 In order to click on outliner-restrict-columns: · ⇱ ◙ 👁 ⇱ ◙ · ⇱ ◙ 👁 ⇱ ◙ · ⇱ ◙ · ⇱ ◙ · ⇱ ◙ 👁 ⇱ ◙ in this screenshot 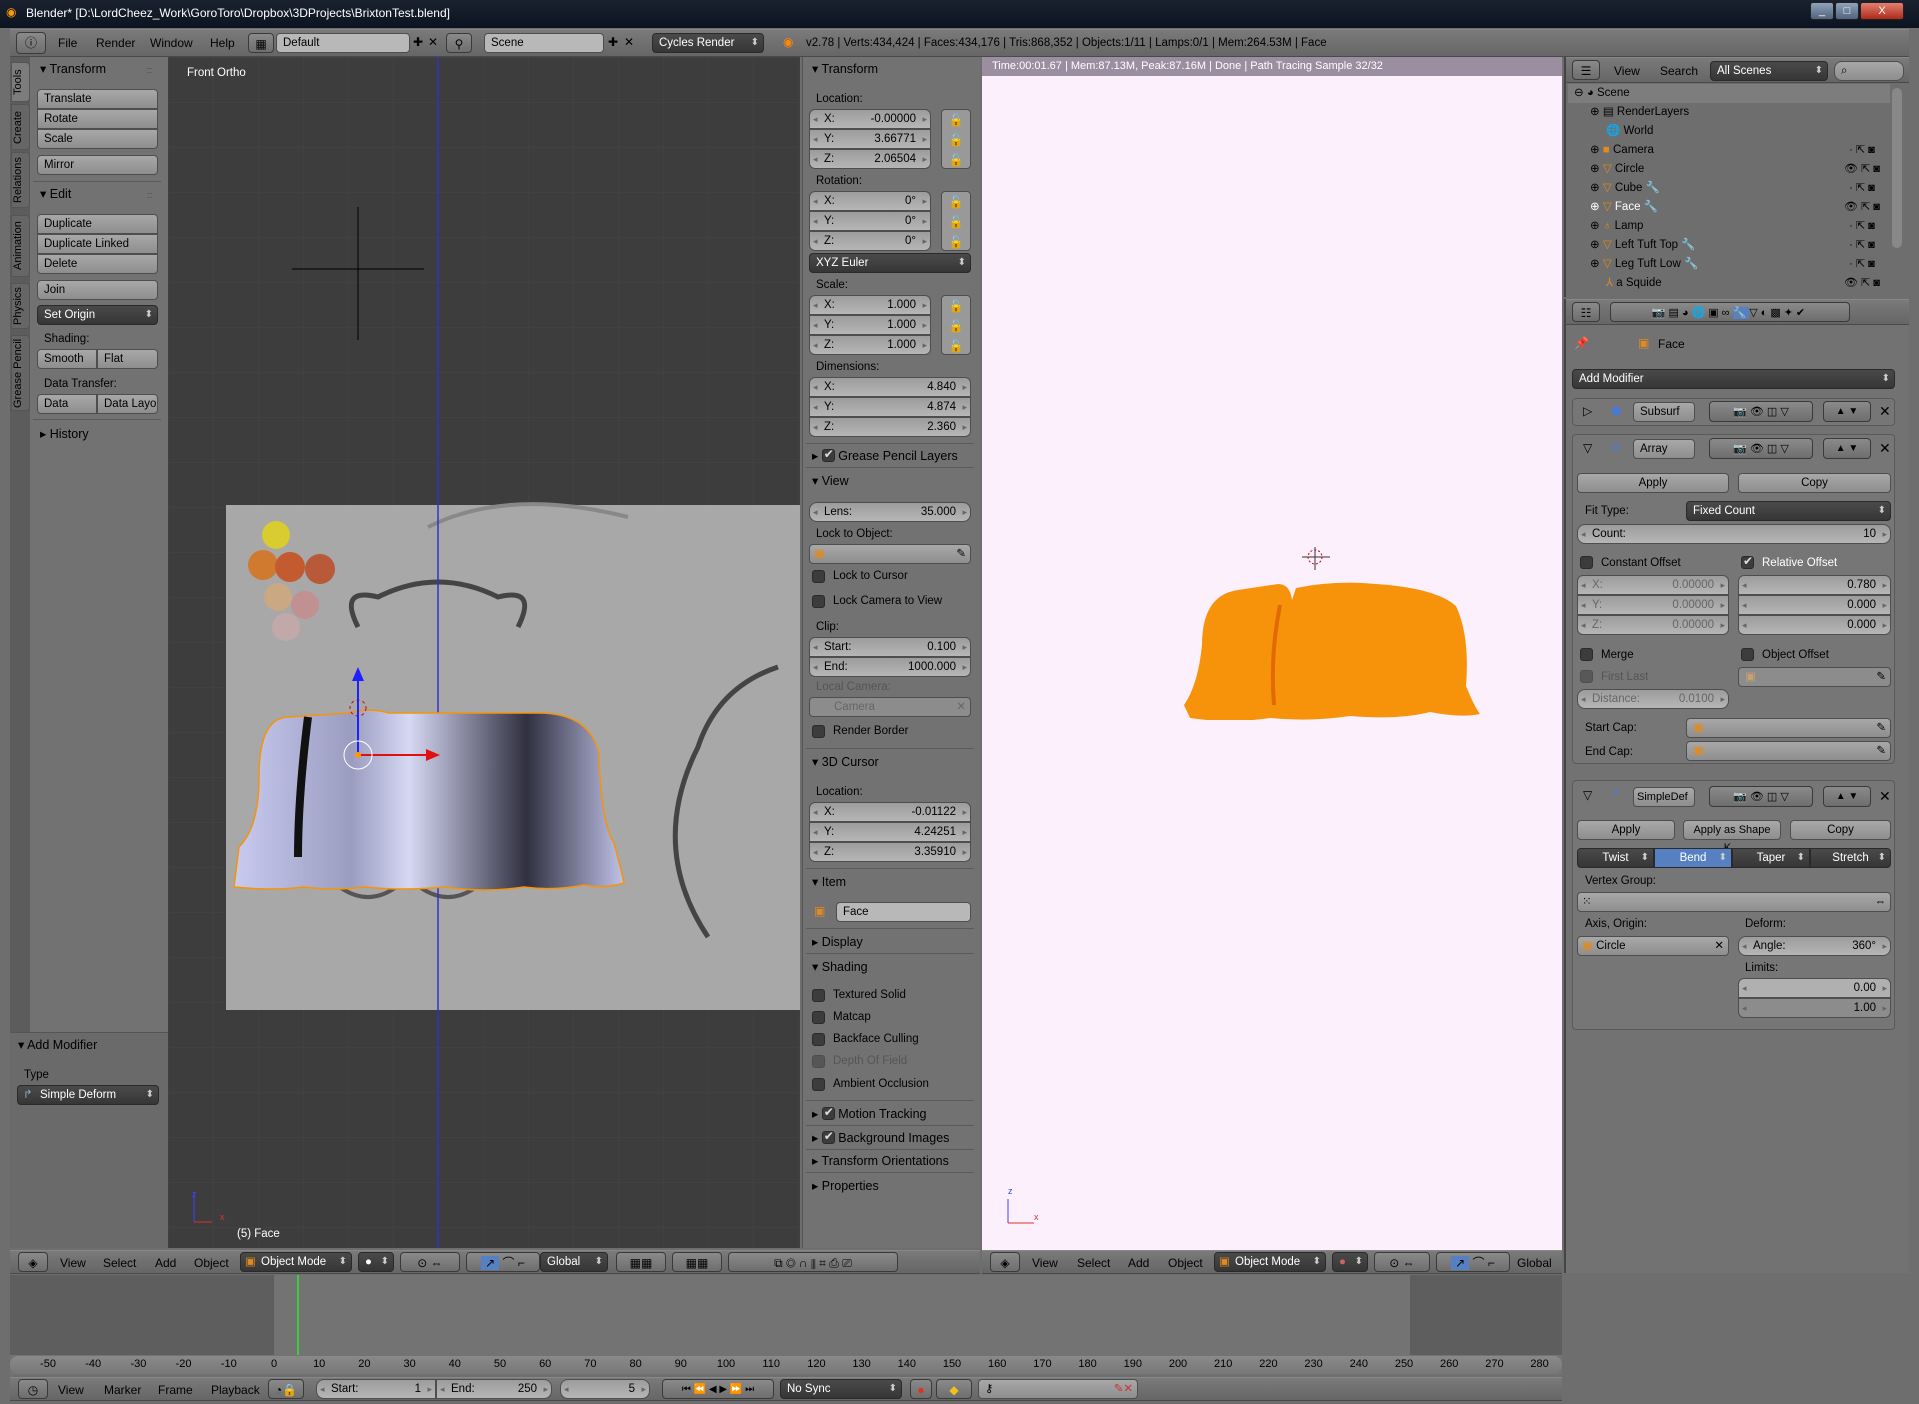, I will do `click(1862, 217)`.